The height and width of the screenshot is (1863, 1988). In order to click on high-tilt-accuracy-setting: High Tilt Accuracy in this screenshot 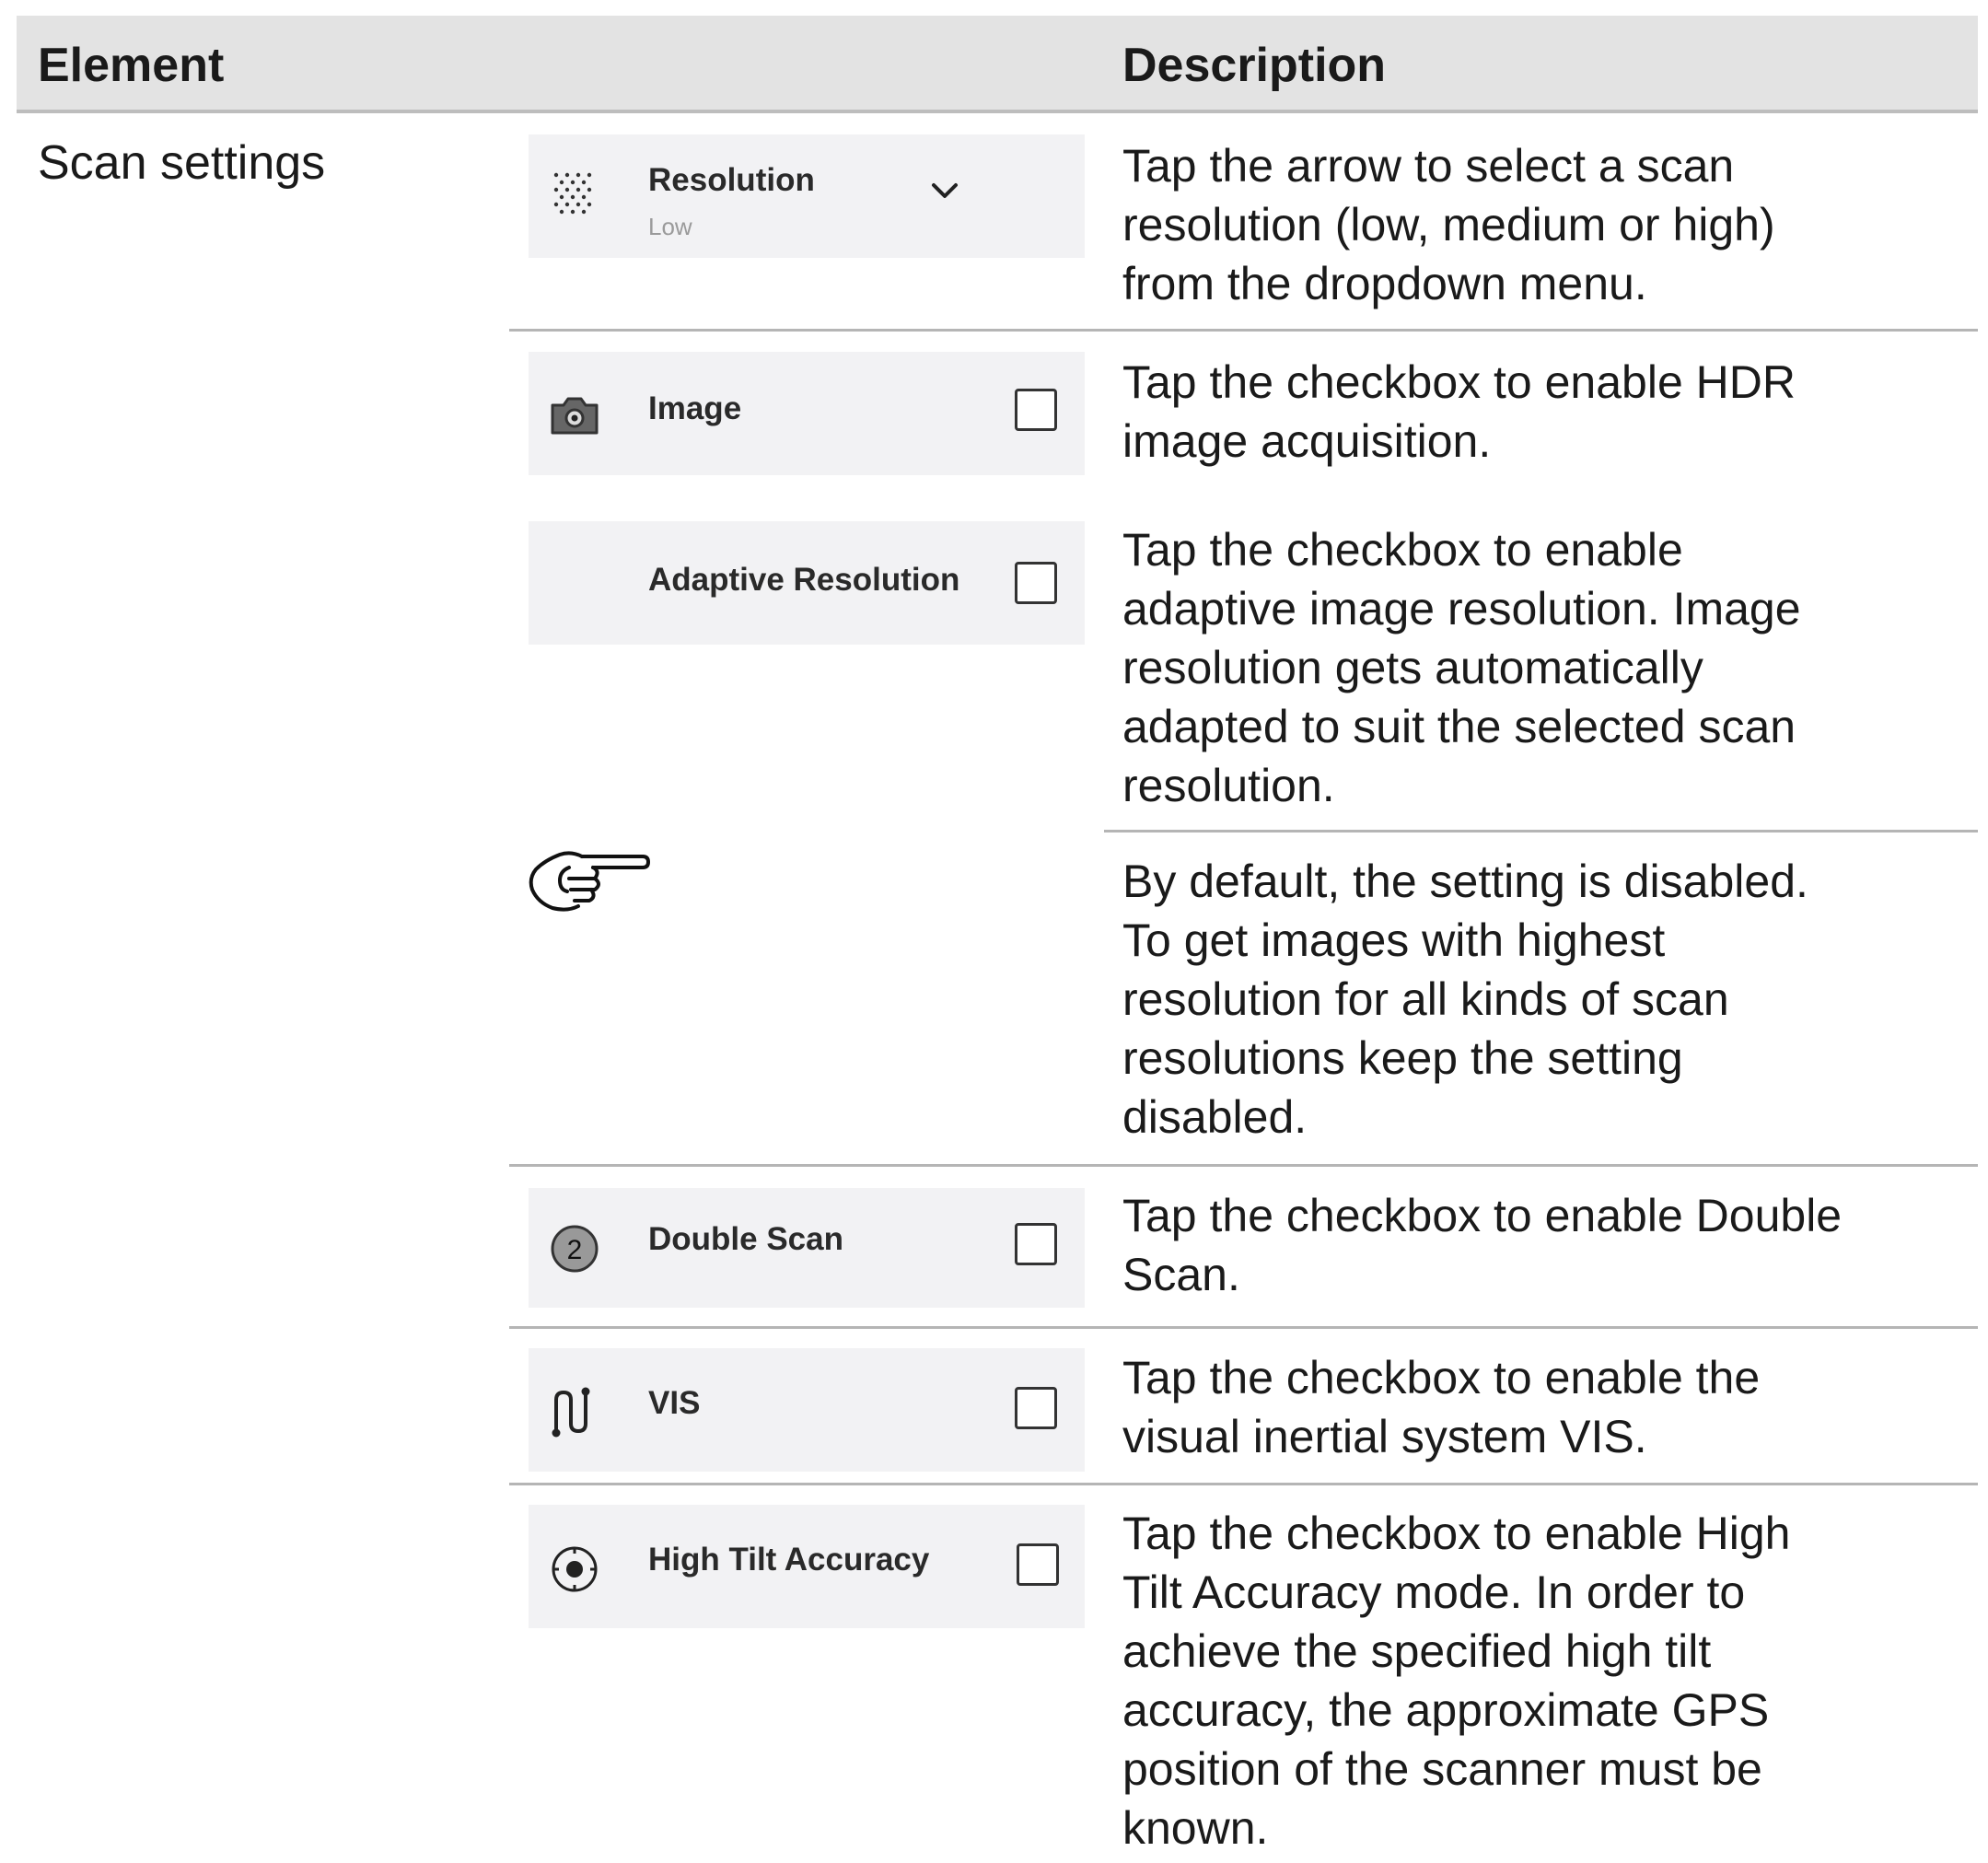, I will do `click(807, 1566)`.